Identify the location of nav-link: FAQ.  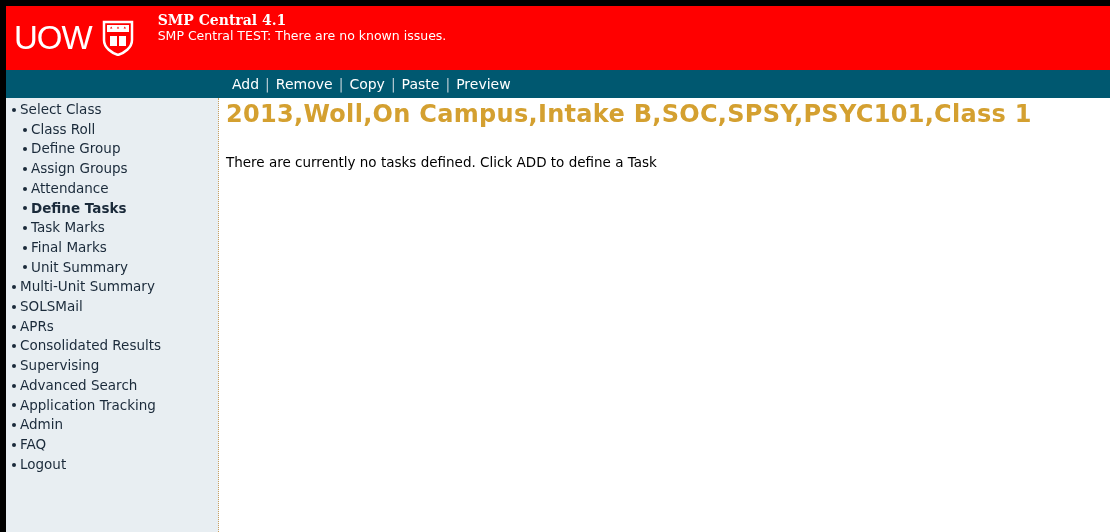
(33, 444).